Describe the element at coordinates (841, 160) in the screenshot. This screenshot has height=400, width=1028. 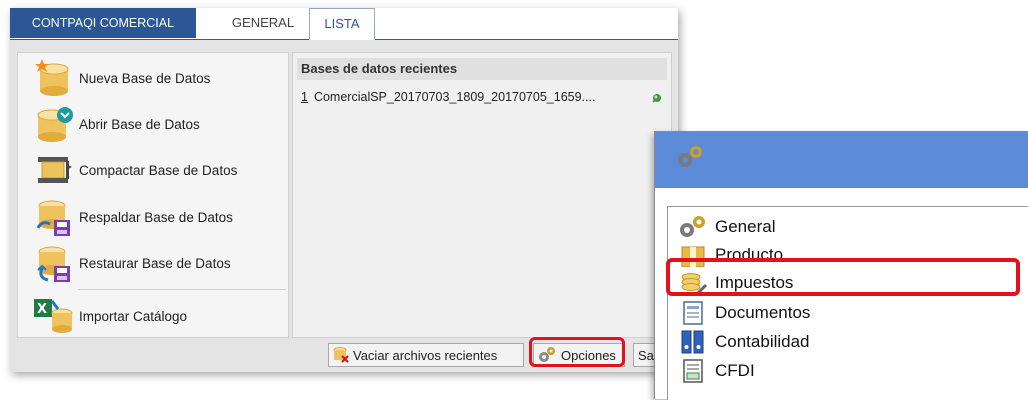
I see `options-title-bar` at that location.